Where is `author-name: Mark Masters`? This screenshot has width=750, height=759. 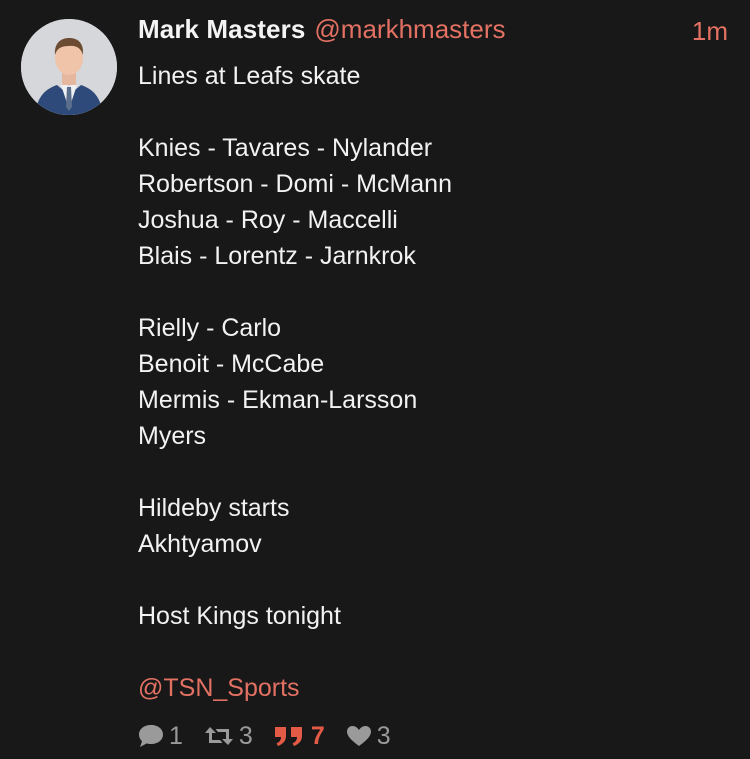
author-name: Mark Masters is located at coordinates (221, 29).